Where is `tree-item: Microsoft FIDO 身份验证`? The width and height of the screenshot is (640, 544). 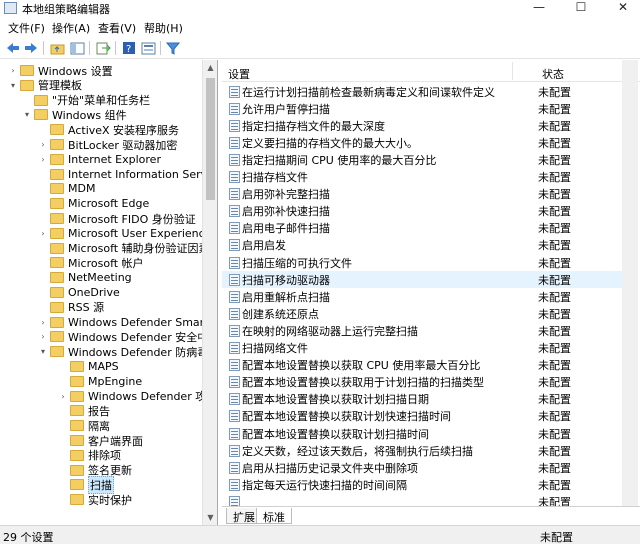 tree-item: Microsoft FIDO 身份验证 is located at coordinates (117, 218).